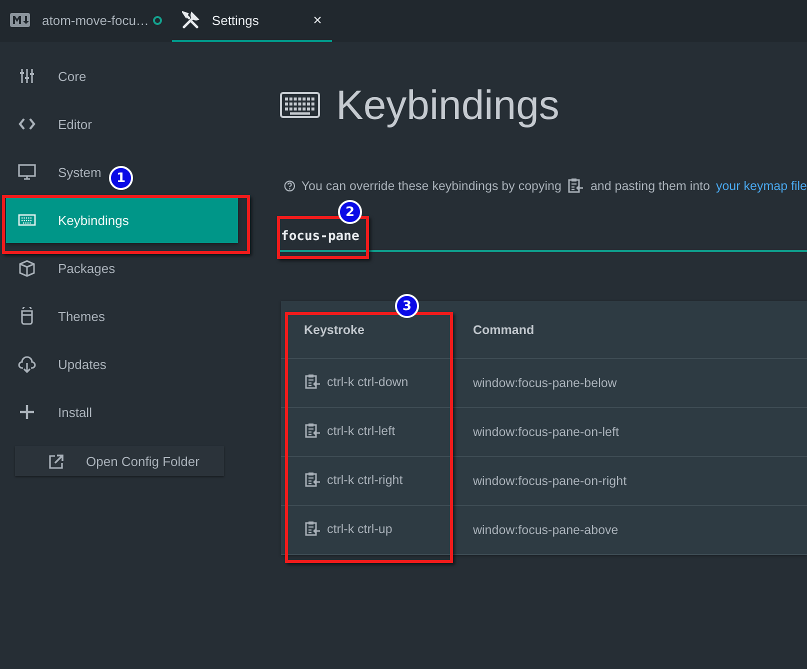 This screenshot has height=669, width=807. Describe the element at coordinates (27, 172) in the screenshot. I see `monitor-icon` at that location.